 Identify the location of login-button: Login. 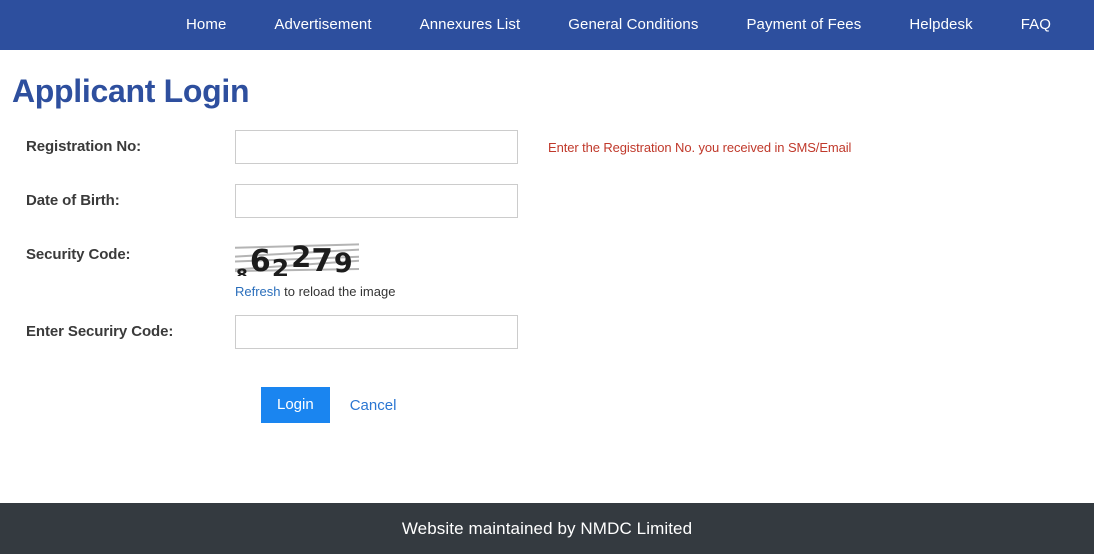
(295, 405).